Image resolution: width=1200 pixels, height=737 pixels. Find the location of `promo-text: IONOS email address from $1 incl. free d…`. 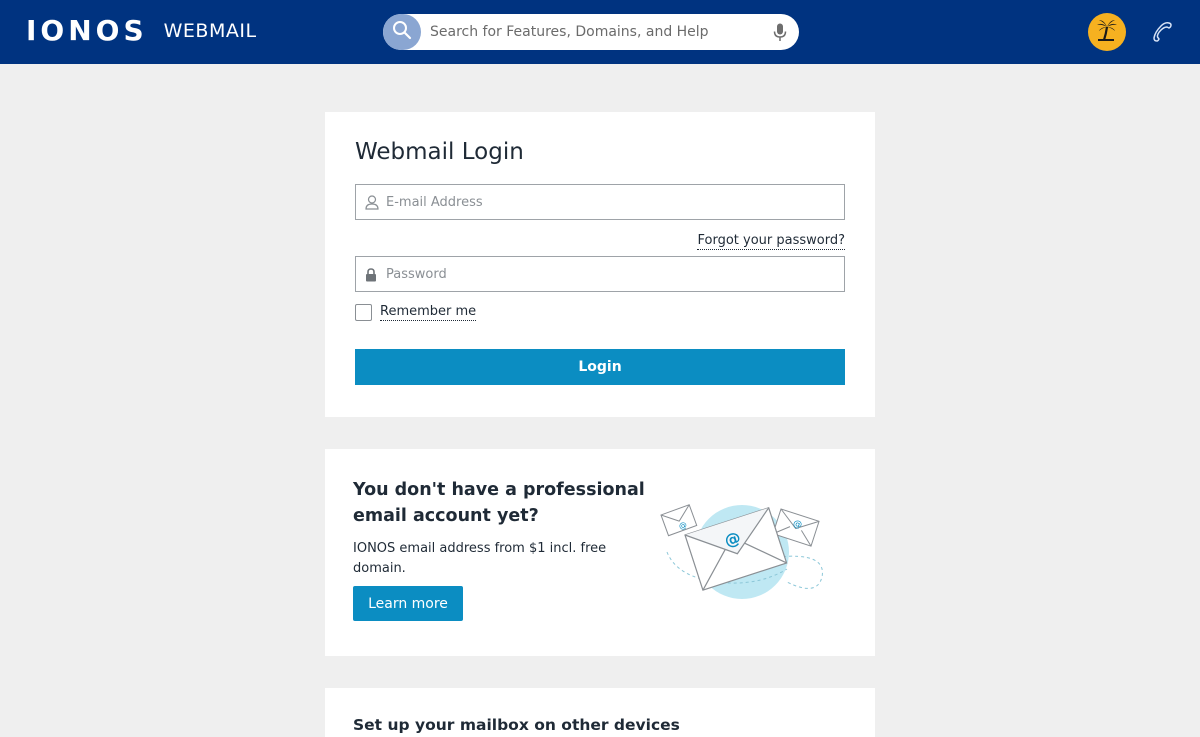

promo-text: IONOS email address from $1 incl. free d… is located at coordinates (480, 558).